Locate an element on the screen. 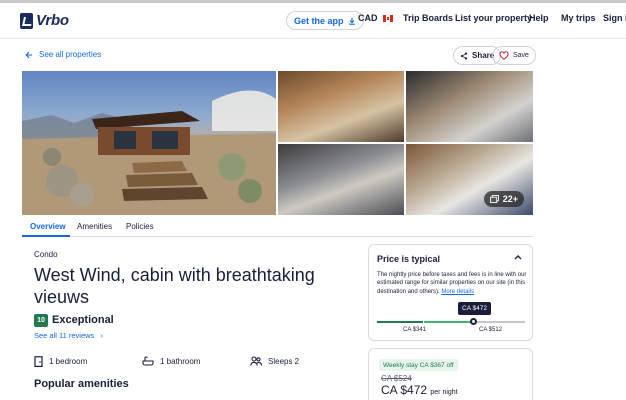 This screenshot has width=626, height=400. download-icon is located at coordinates (351, 21).